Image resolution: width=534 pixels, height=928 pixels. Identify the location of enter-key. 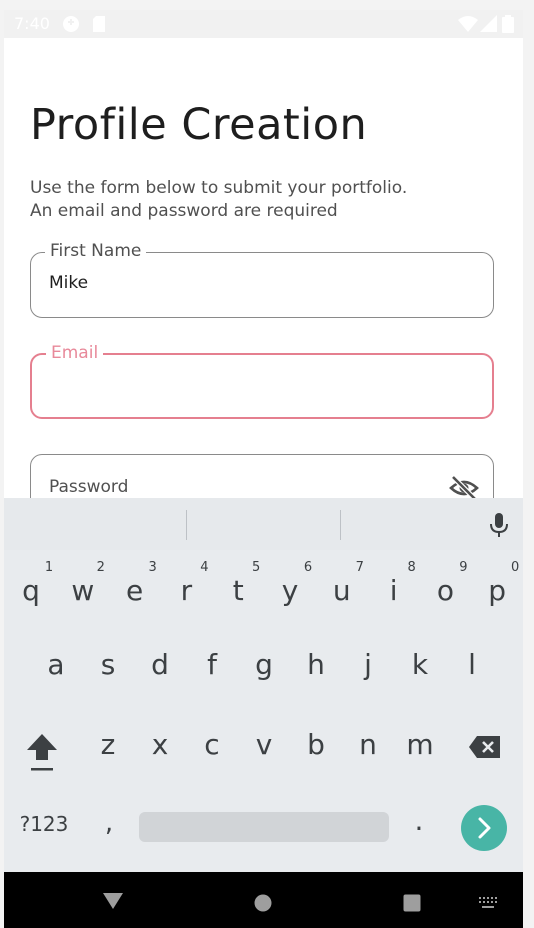
(484, 828).